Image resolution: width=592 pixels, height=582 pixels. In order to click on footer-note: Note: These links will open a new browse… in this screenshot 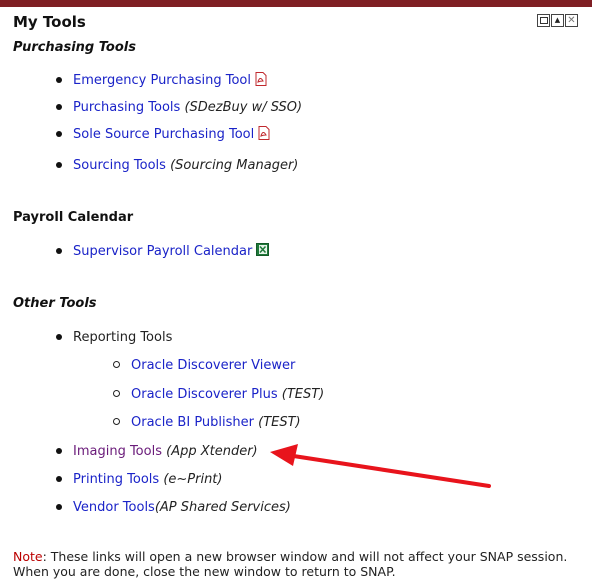, I will do `click(300, 564)`.